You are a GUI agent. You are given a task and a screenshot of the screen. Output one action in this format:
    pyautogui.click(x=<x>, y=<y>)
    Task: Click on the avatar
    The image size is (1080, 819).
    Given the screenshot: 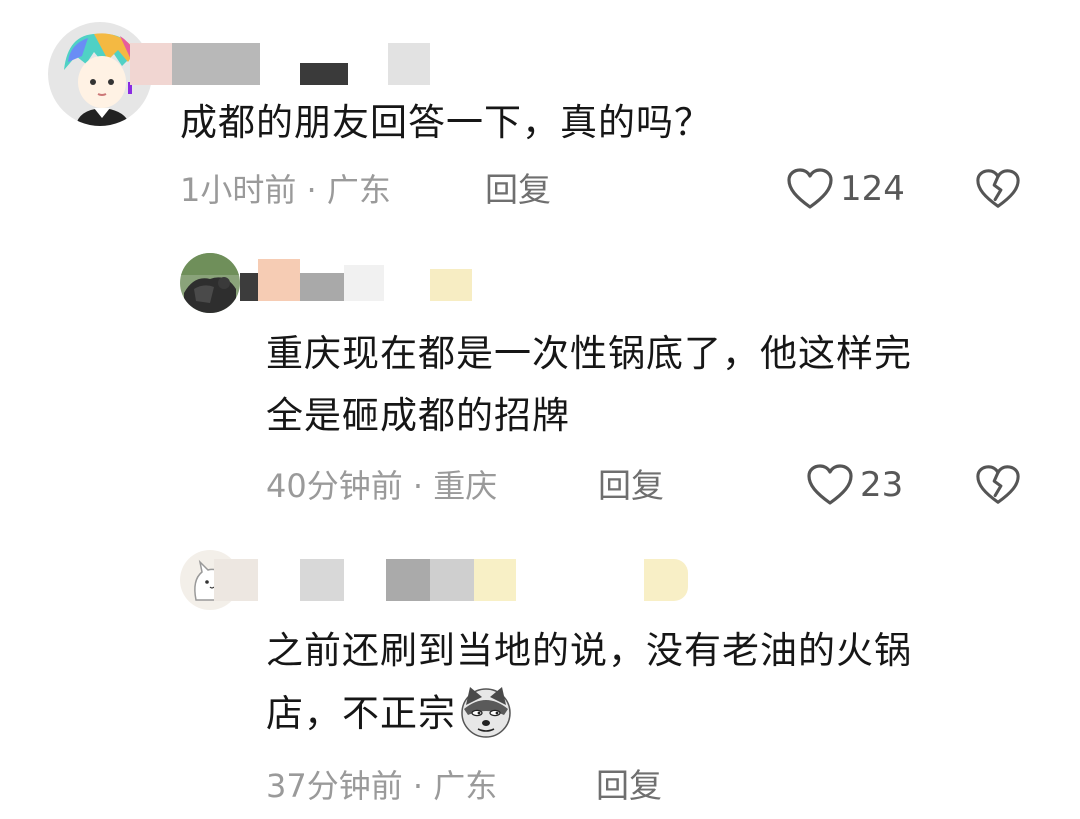 What is the action you would take?
    pyautogui.click(x=210, y=283)
    